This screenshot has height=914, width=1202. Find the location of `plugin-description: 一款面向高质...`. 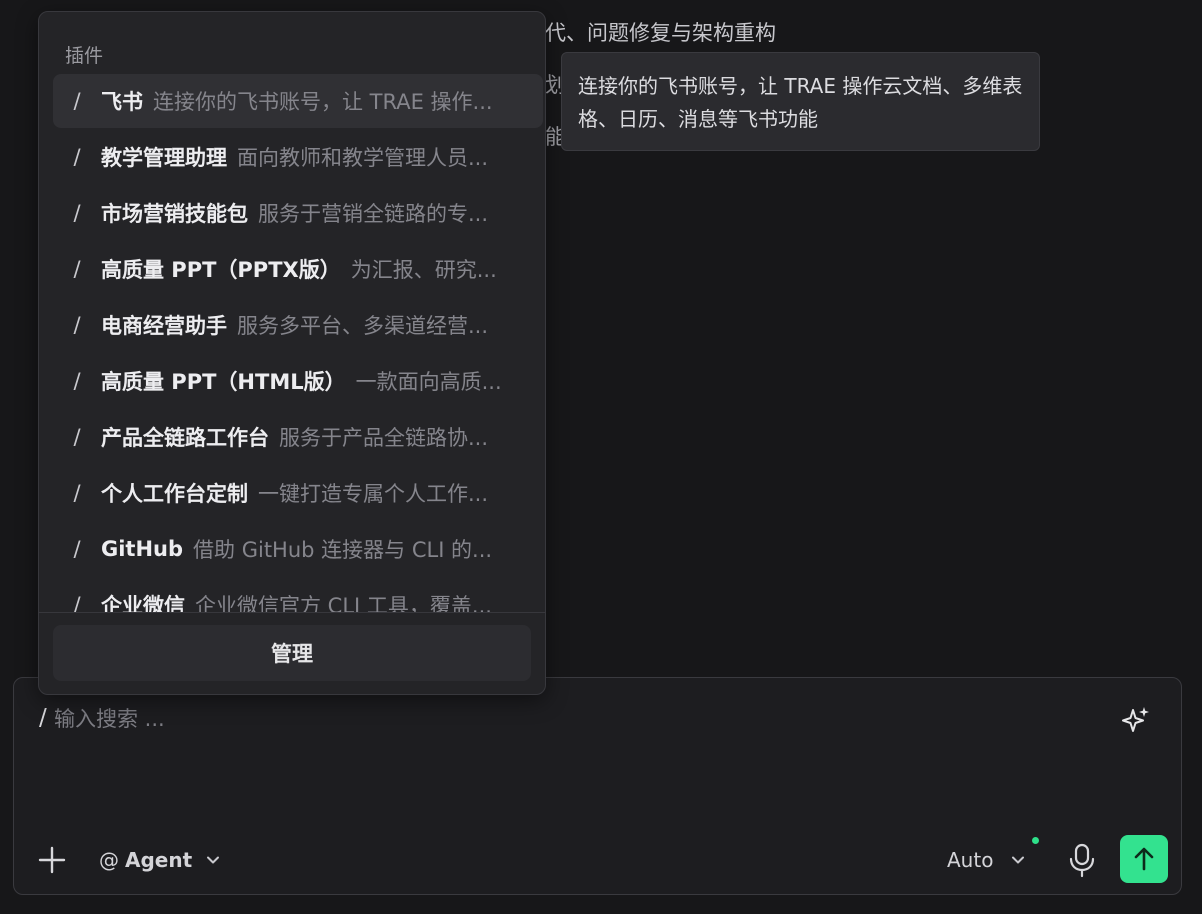

plugin-description: 一款面向高质... is located at coordinates (428, 382).